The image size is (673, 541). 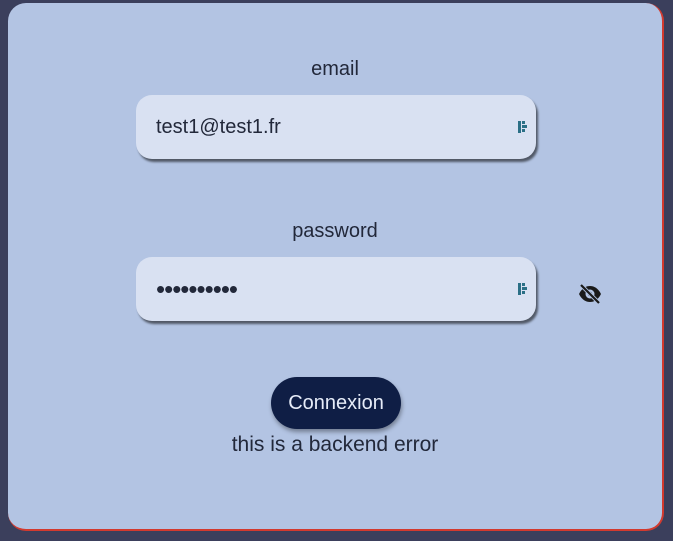 I want to click on email-field, so click(x=326, y=127).